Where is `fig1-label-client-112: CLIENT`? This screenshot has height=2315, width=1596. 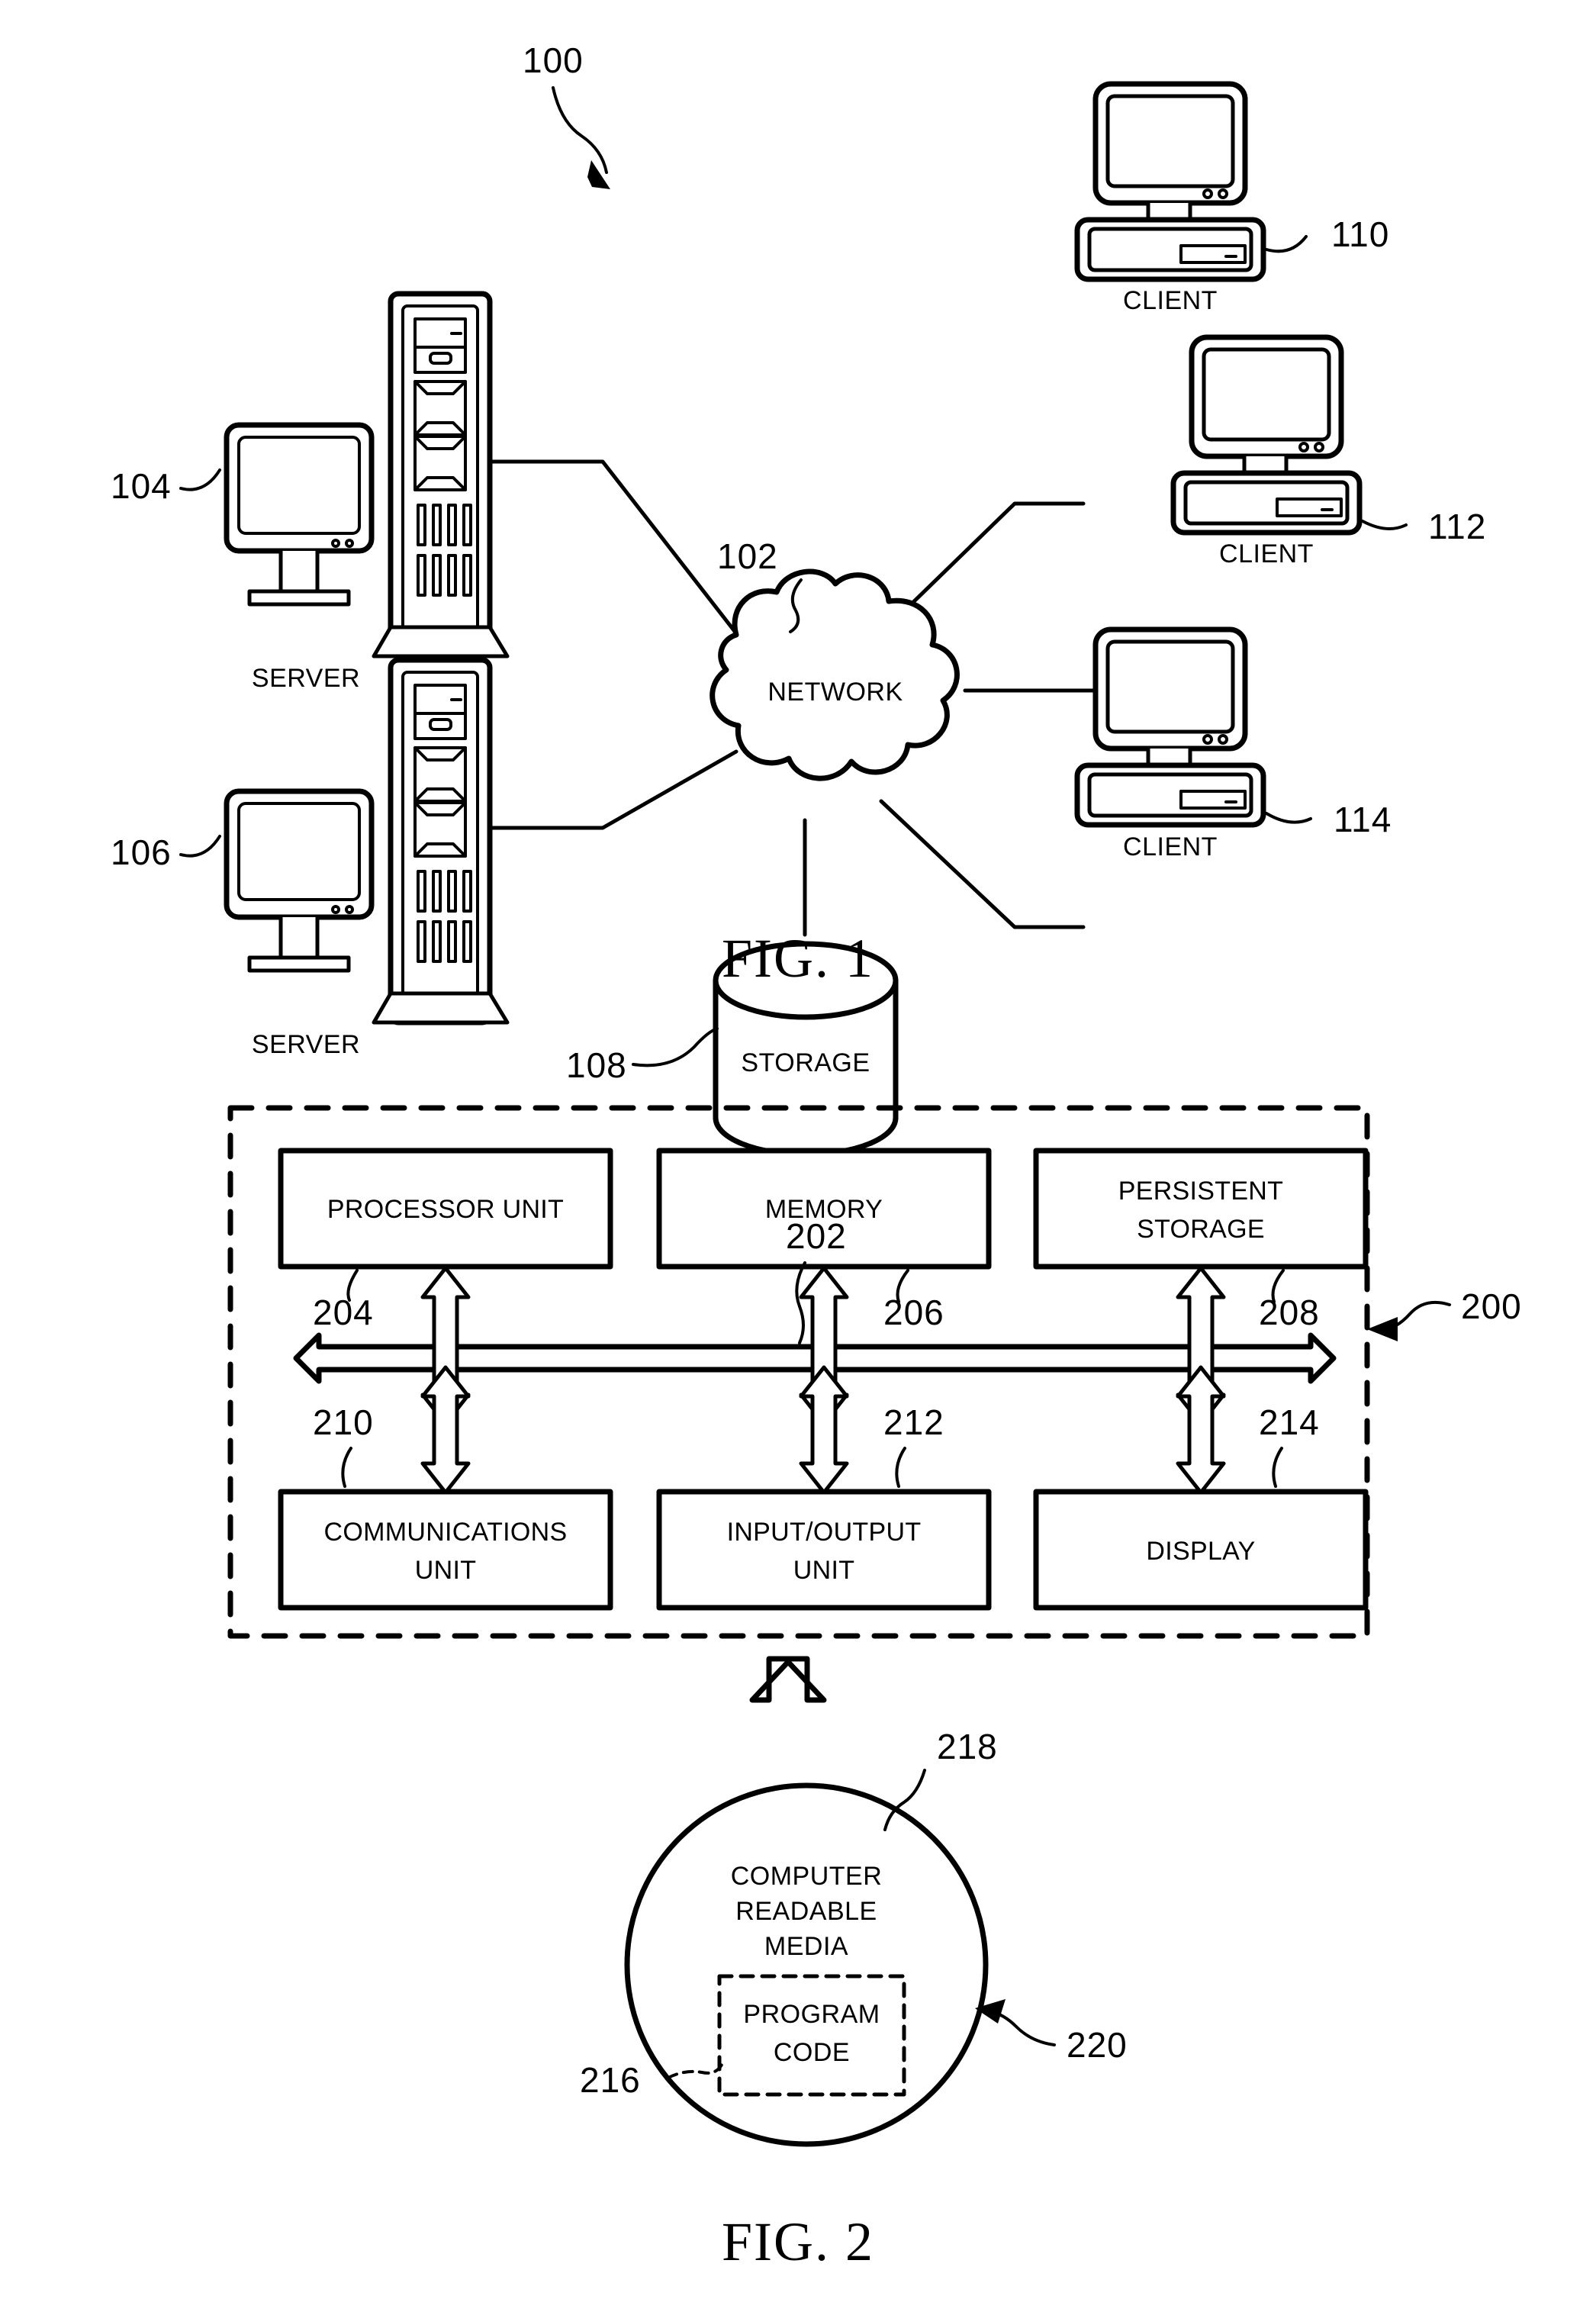
fig1-label-client-112: CLIENT is located at coordinates (1266, 553).